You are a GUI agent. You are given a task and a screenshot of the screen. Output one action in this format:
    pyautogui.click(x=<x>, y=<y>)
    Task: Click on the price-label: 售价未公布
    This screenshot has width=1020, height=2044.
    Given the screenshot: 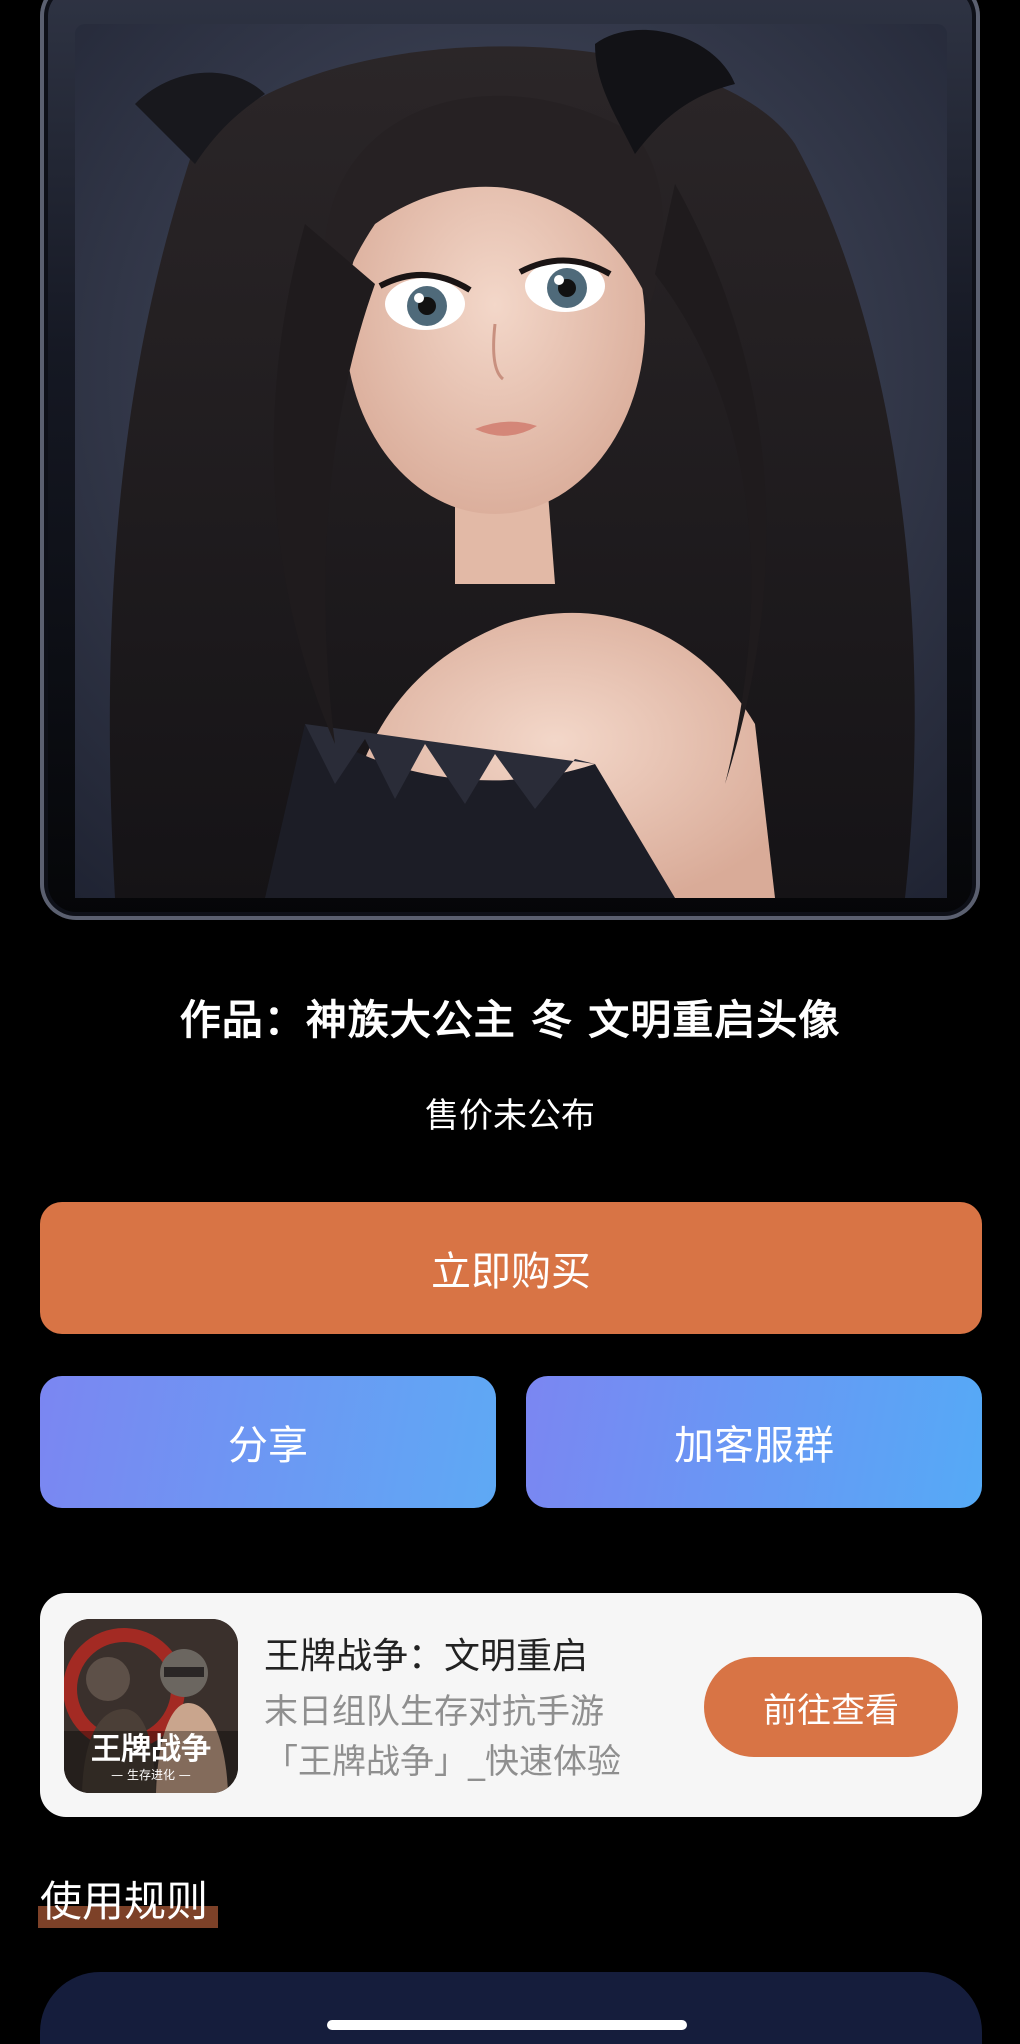 What is the action you would take?
    pyautogui.click(x=510, y=1116)
    